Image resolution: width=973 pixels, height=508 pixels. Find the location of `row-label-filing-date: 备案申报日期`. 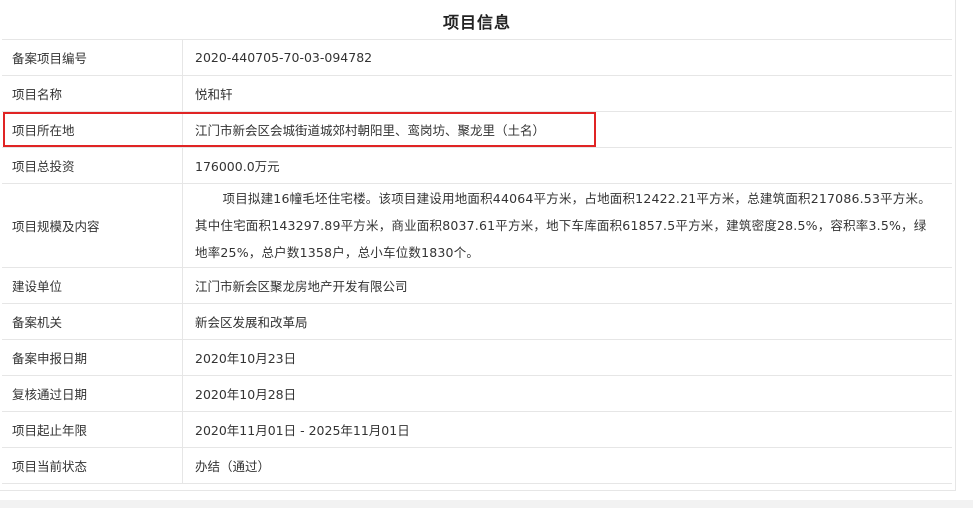

row-label-filing-date: 备案申报日期 is located at coordinates (92, 357).